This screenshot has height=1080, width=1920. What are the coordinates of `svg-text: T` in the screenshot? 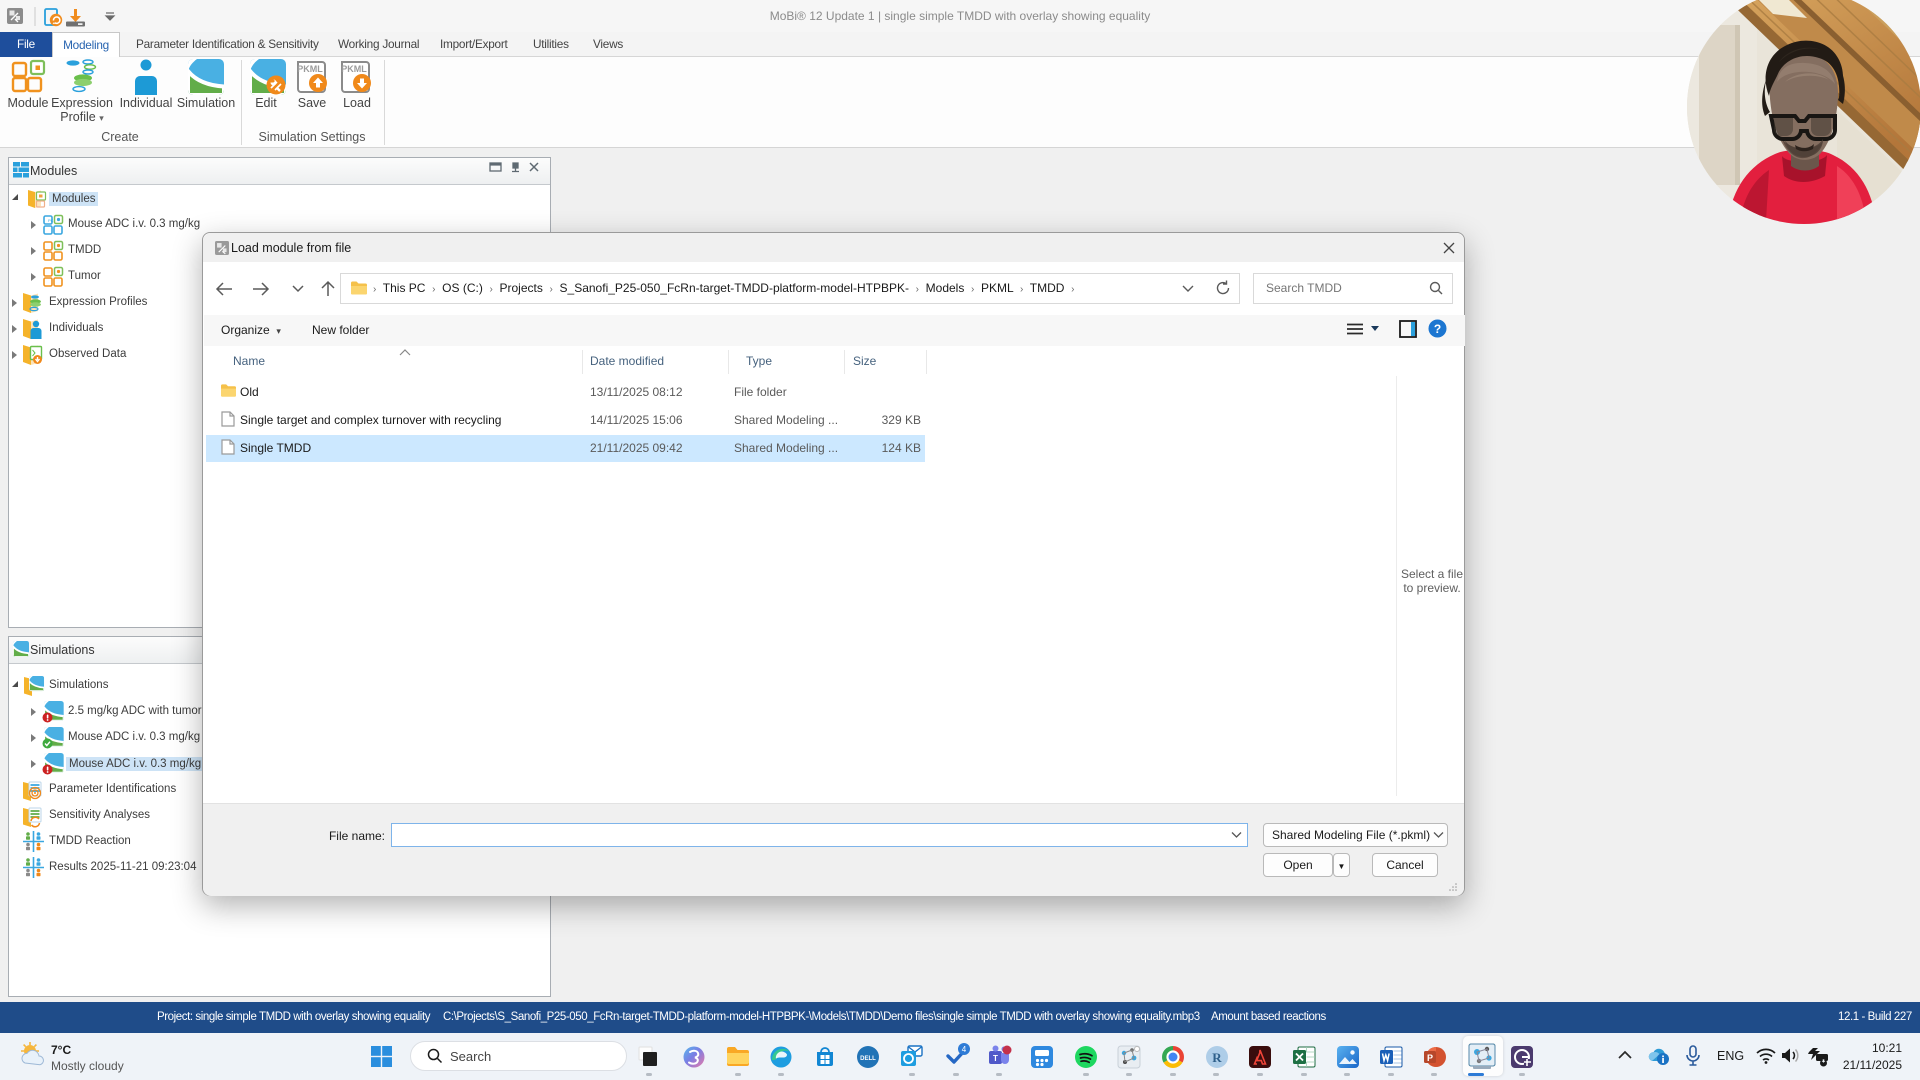 It's located at (995, 1058).